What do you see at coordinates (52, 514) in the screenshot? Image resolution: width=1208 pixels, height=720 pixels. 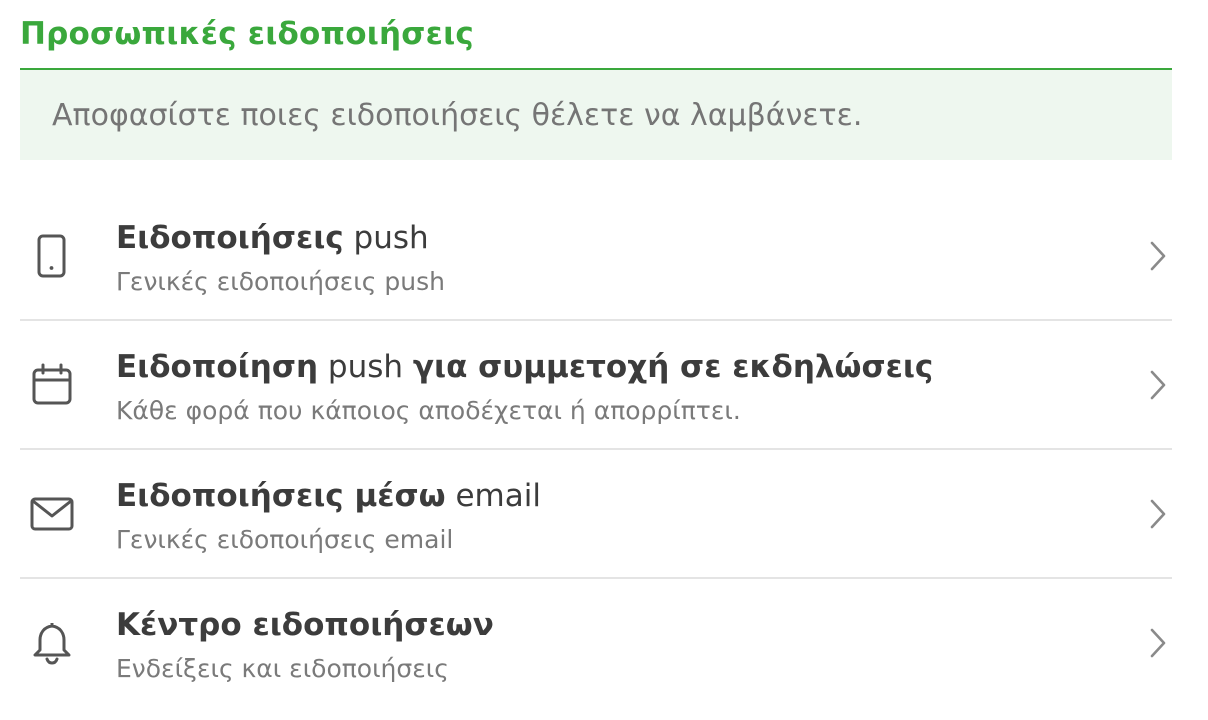 I see `envelope-icon` at bounding box center [52, 514].